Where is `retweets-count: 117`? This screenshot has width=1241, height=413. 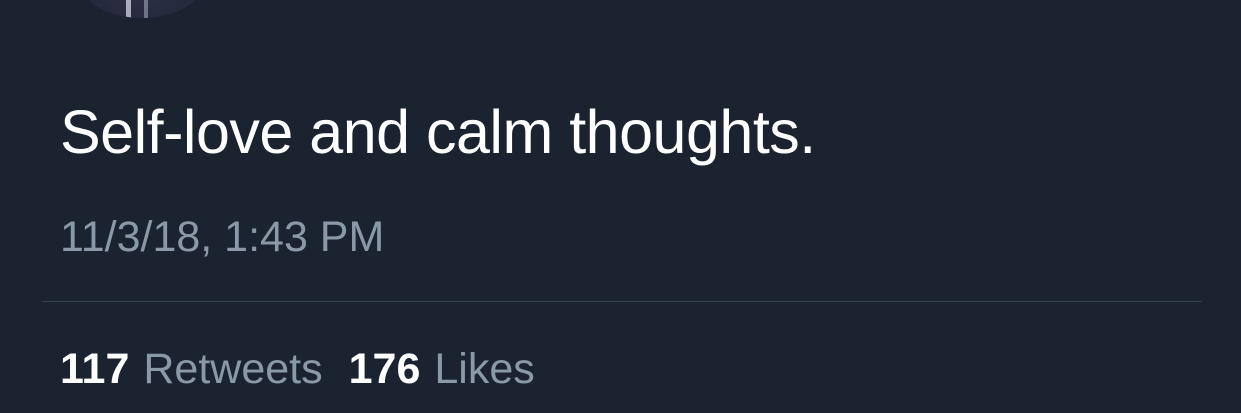
retweets-count: 117 is located at coordinates (95, 369).